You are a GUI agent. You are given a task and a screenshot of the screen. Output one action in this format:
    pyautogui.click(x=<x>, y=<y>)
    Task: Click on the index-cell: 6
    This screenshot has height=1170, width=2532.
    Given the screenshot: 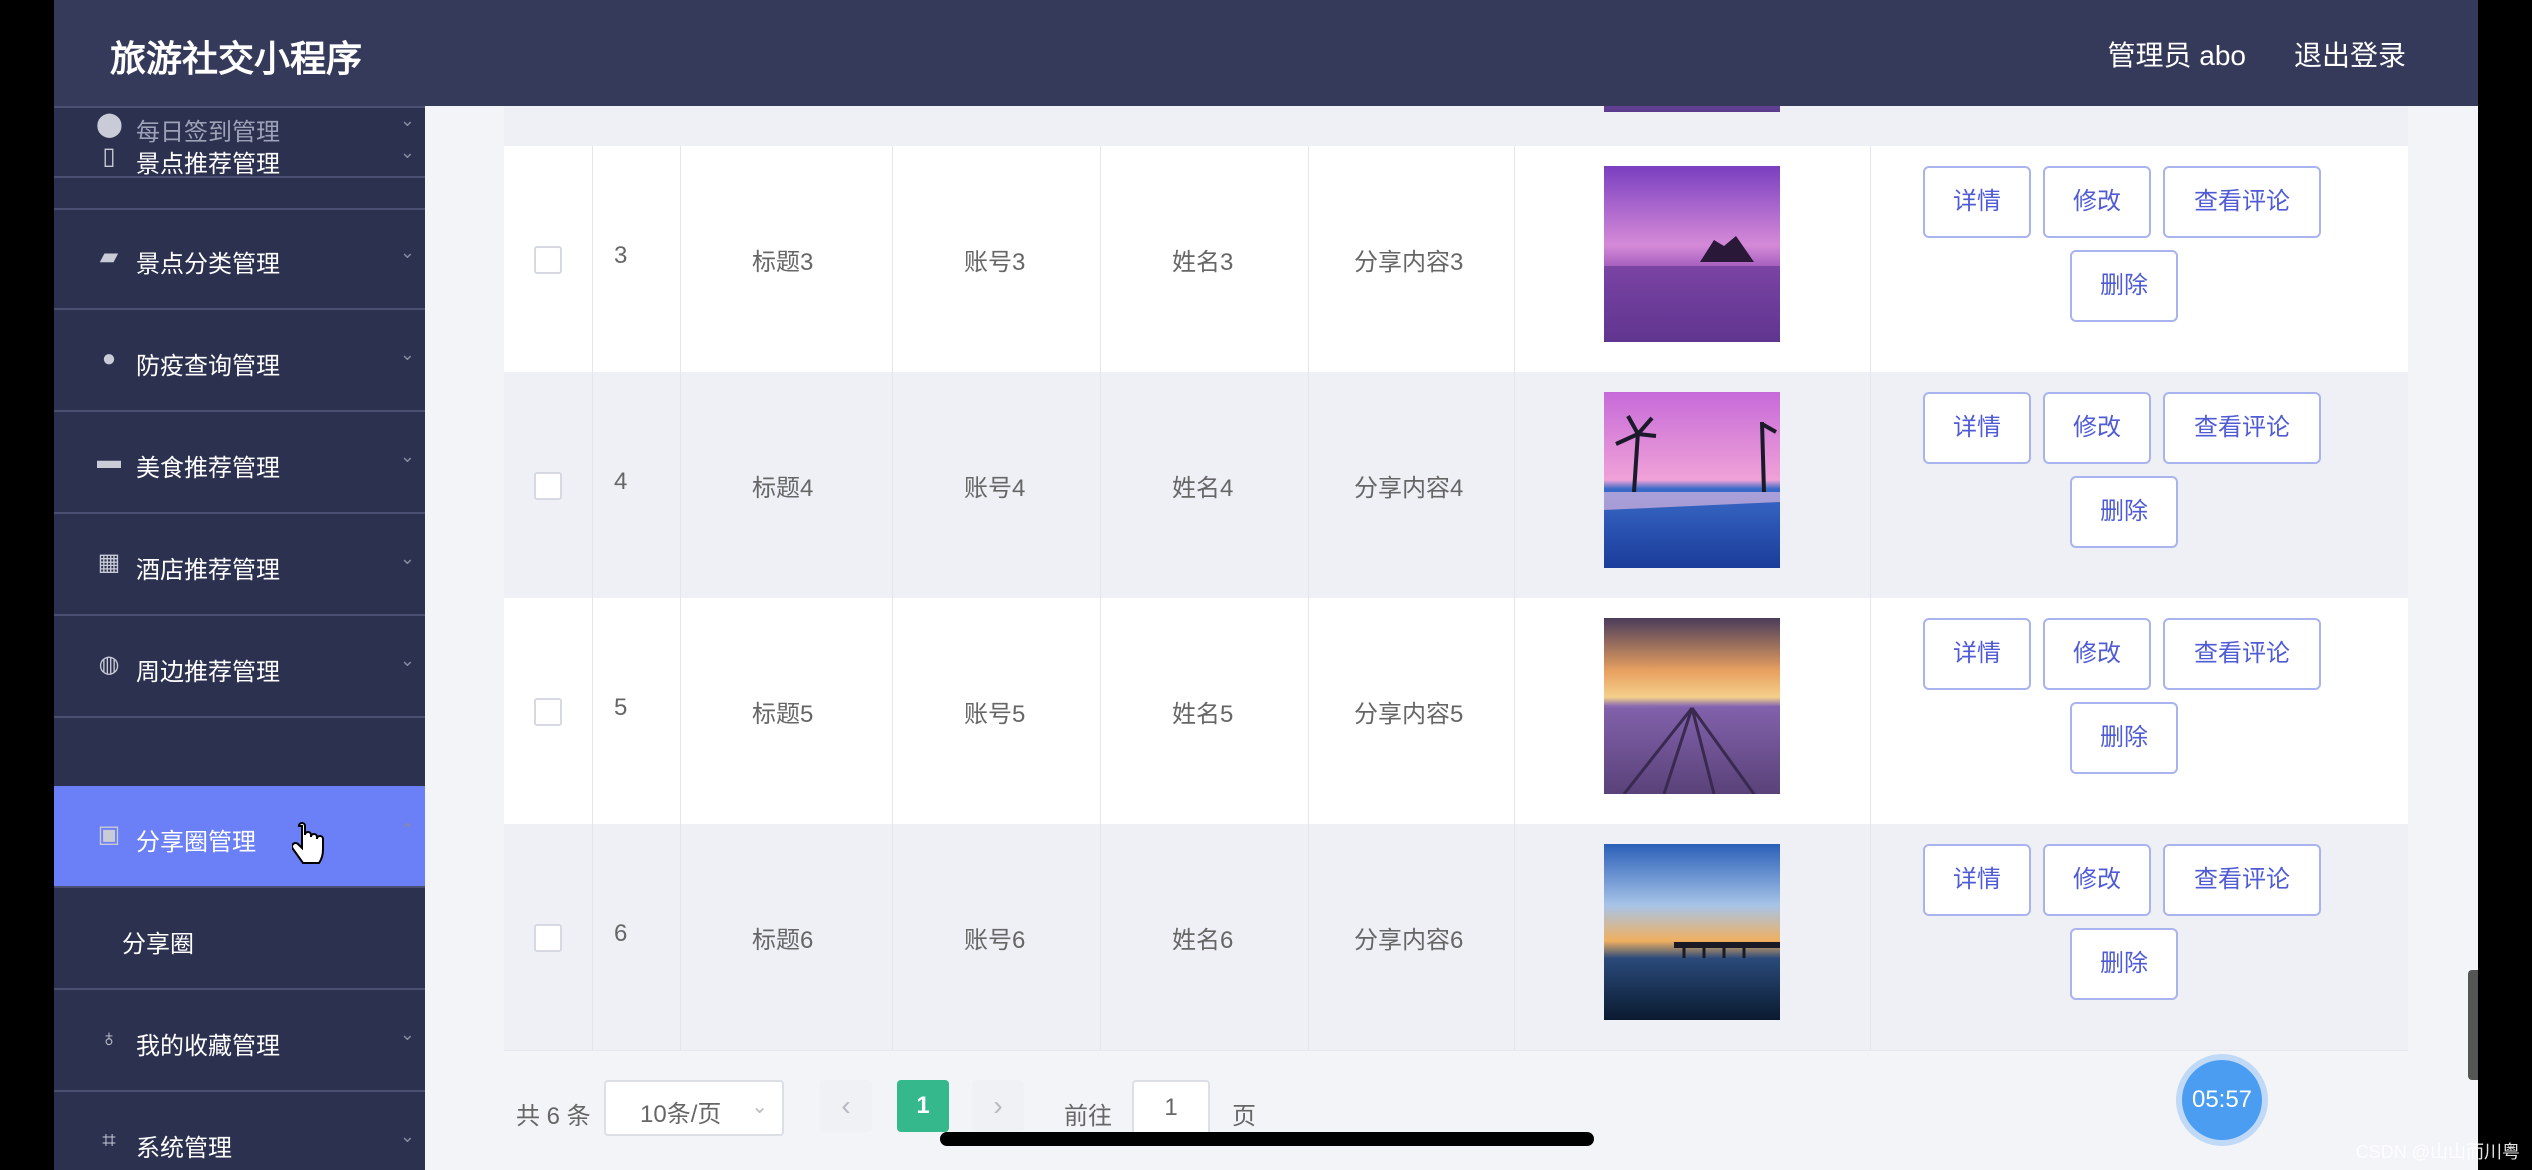 What is the action you would take?
    pyautogui.click(x=636, y=937)
    